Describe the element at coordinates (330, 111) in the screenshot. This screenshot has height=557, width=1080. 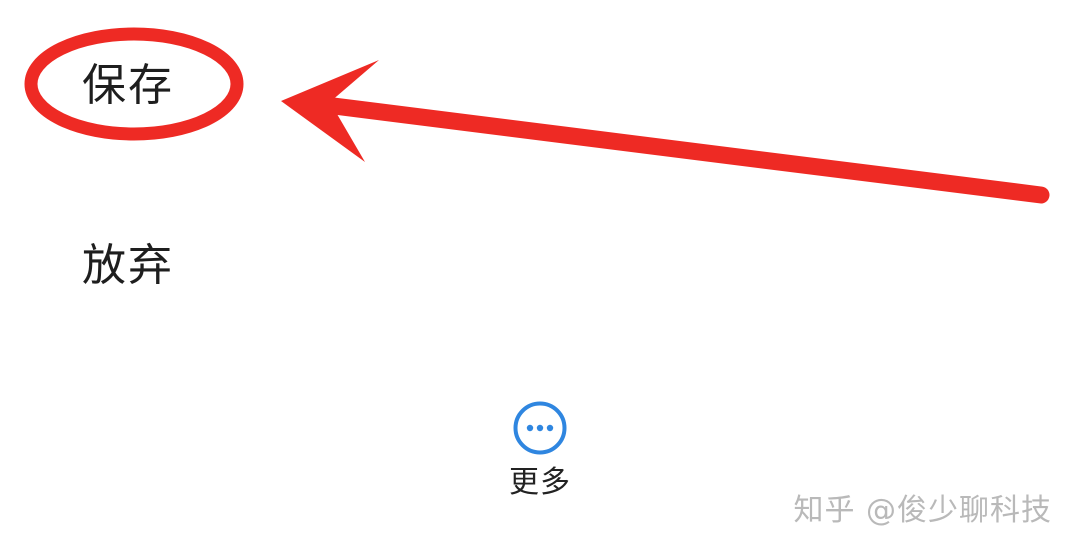
I see `annotation-arrowhead` at that location.